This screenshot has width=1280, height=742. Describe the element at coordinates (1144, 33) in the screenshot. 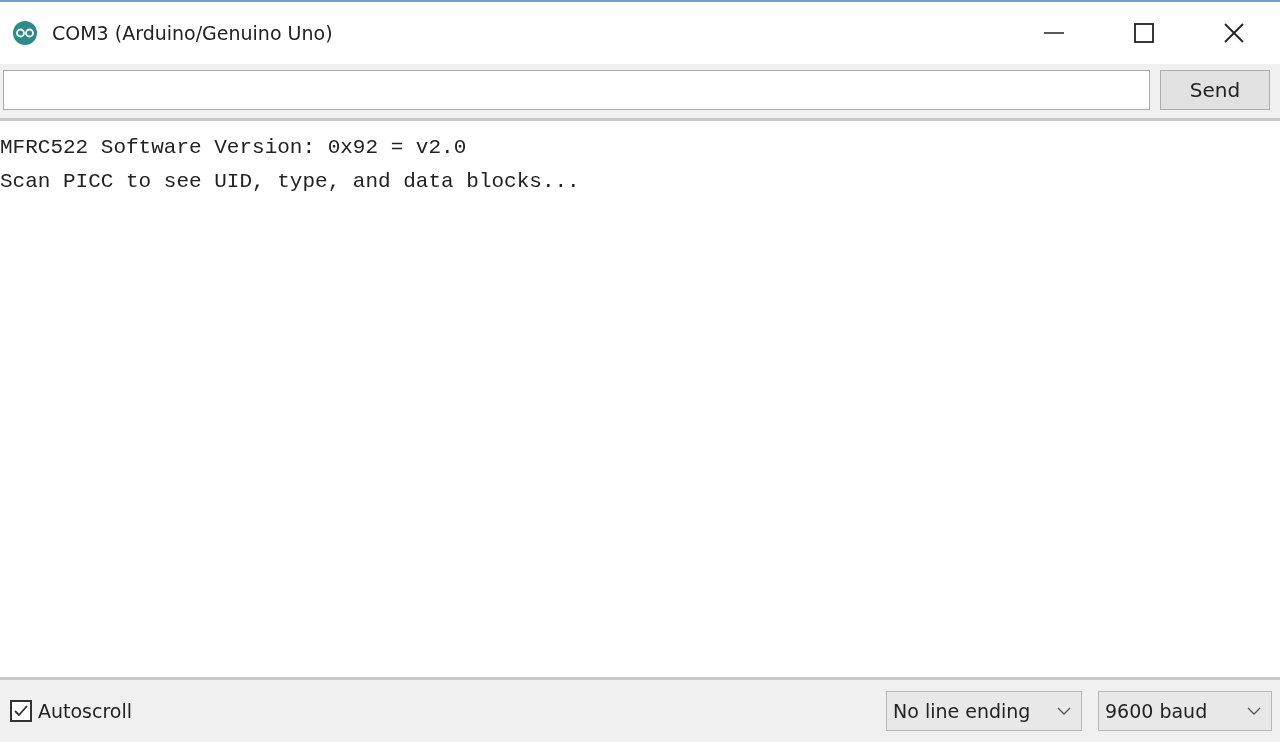

I see `maximize-icon` at that location.